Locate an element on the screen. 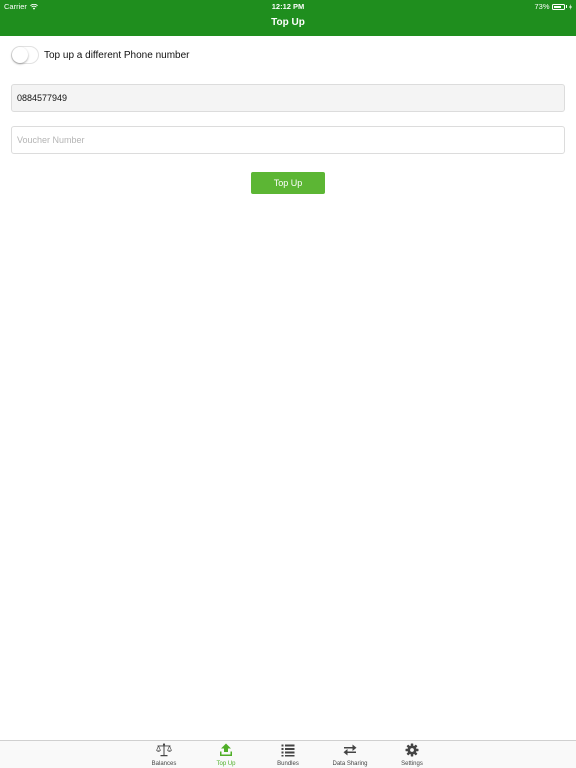 The width and height of the screenshot is (576, 768). tab-label: Data Sharing is located at coordinates (350, 764).